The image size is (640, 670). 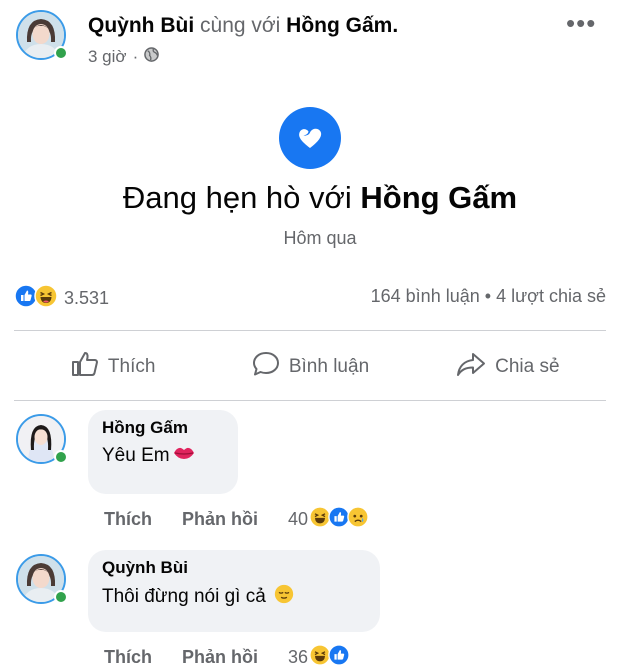 I want to click on comment-actions: Thích Phản hồi 36, so click(x=227, y=657).